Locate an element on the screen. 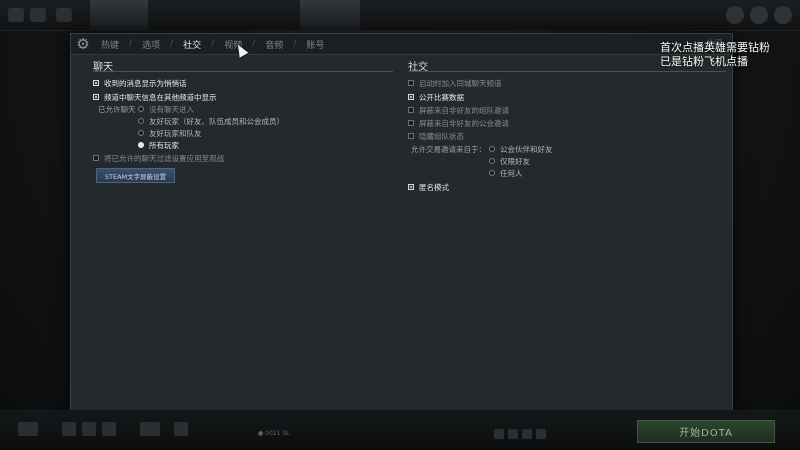 Image resolution: width=800 pixels, height=450 pixels. checkbox-label: 频道中聊天信息在其他频道中显示 is located at coordinates (160, 97).